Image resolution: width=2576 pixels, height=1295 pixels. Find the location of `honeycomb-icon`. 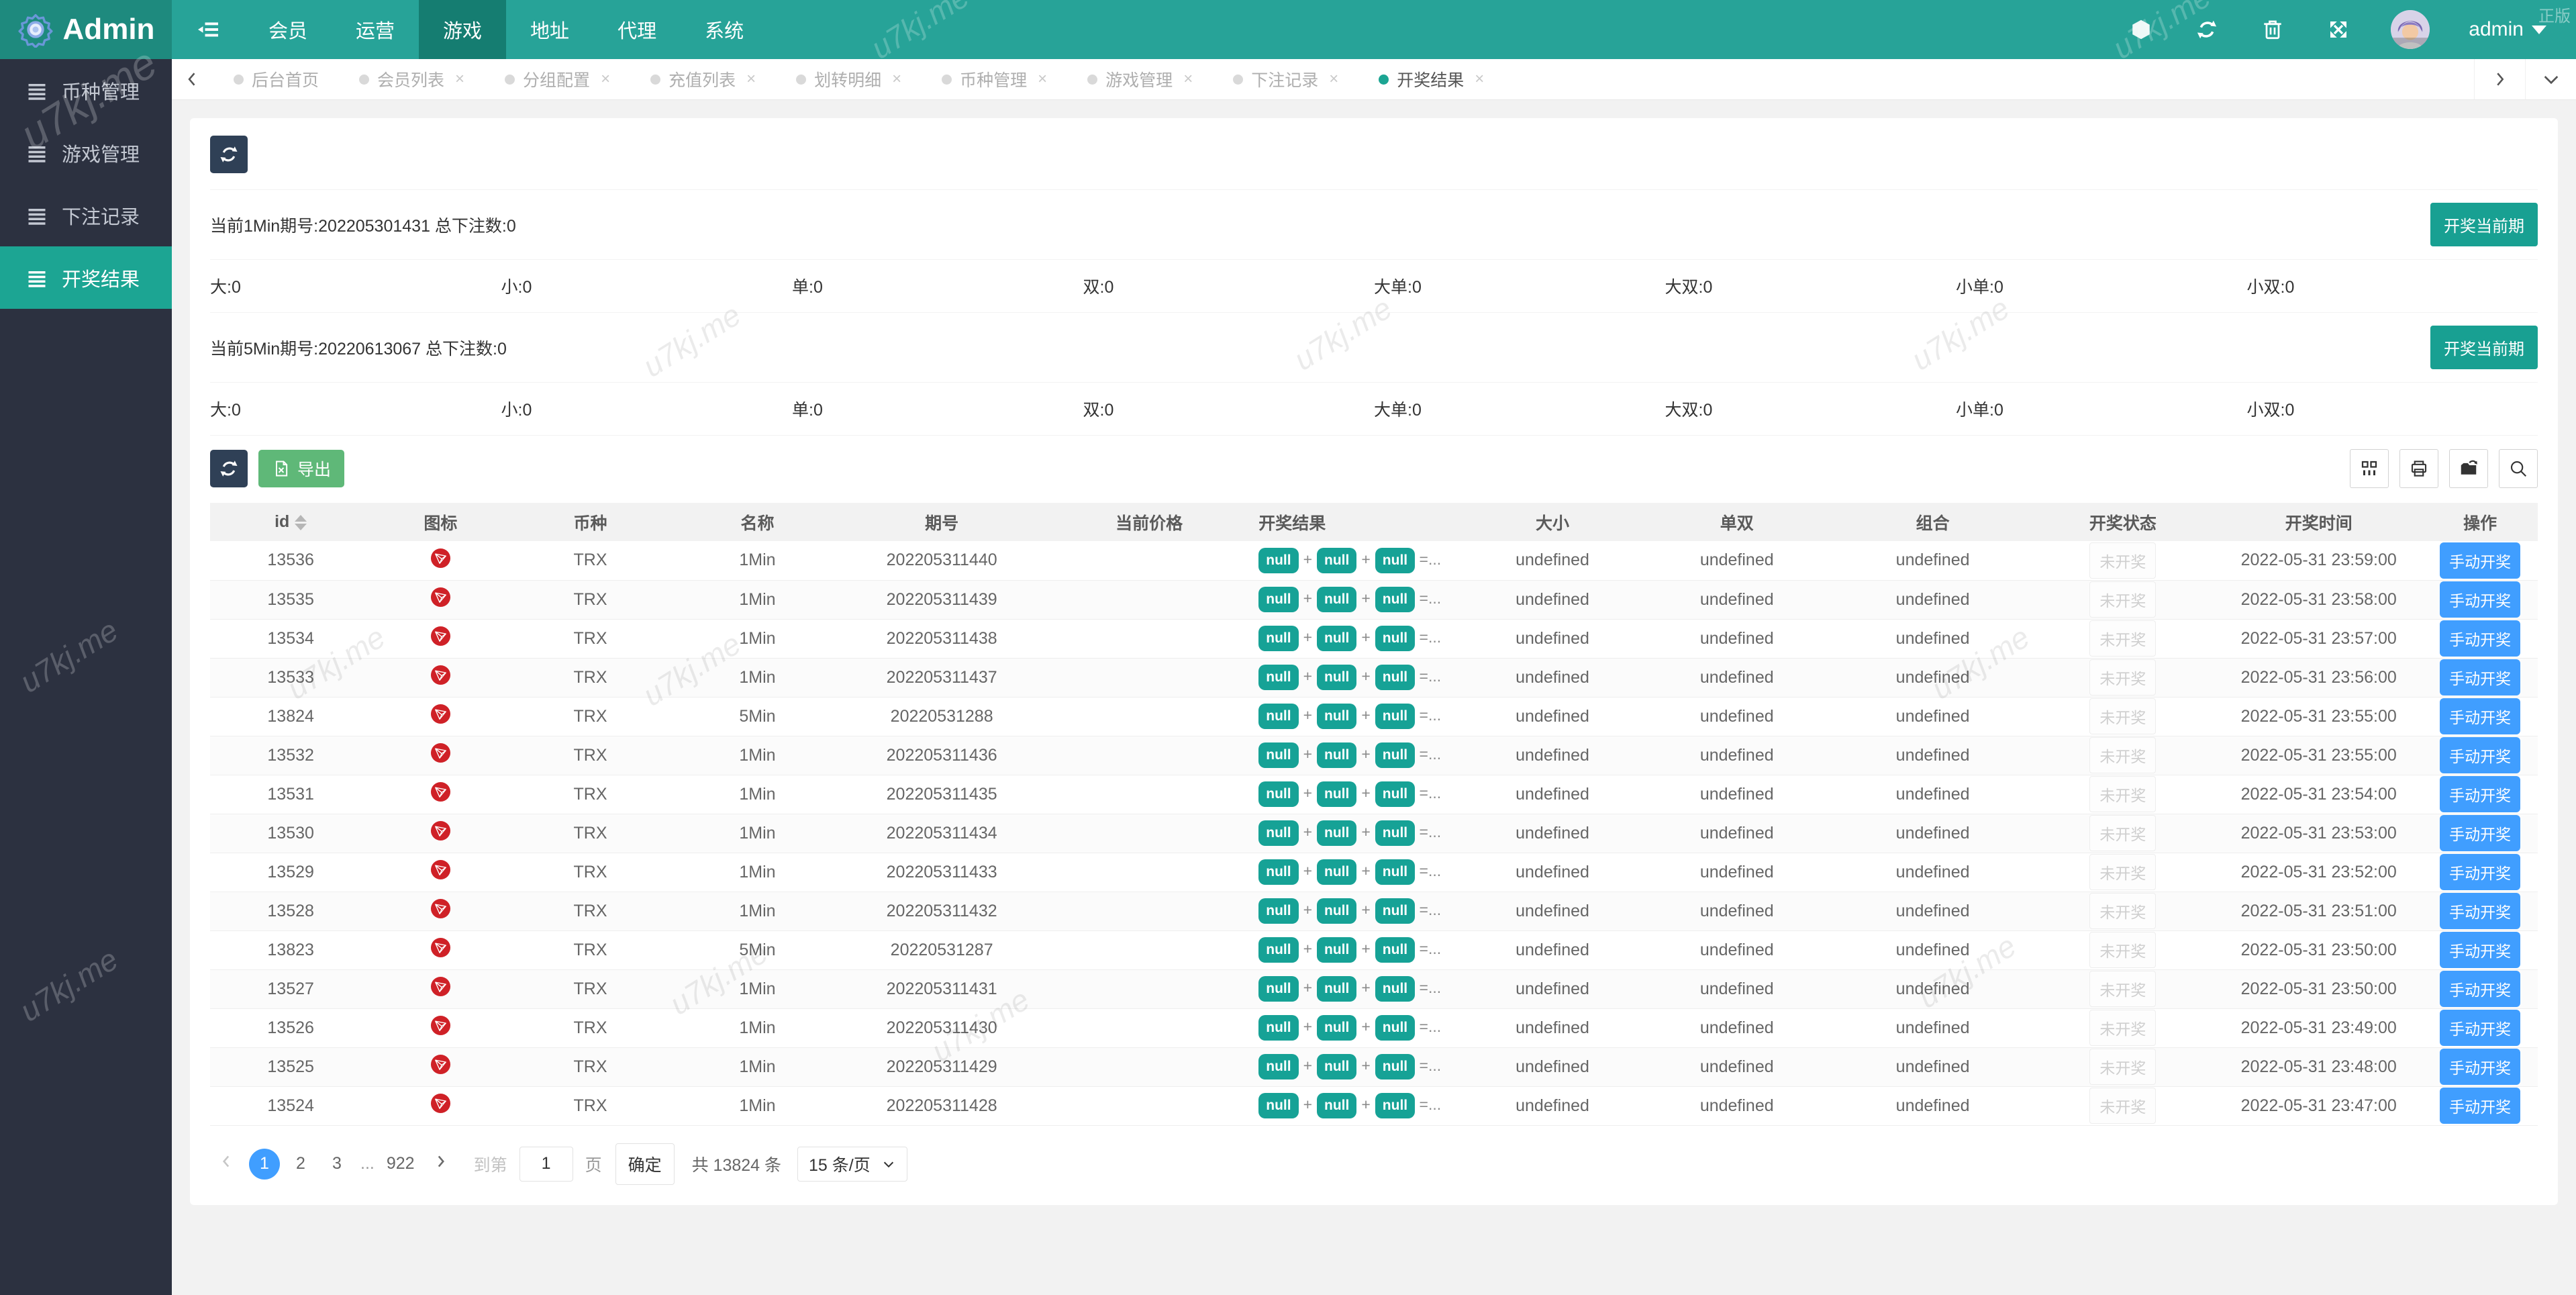

honeycomb-icon is located at coordinates (2141, 29).